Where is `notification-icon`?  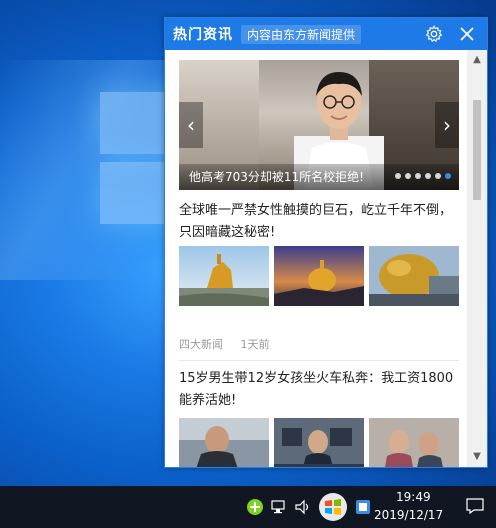
notification-icon is located at coordinates (475, 506).